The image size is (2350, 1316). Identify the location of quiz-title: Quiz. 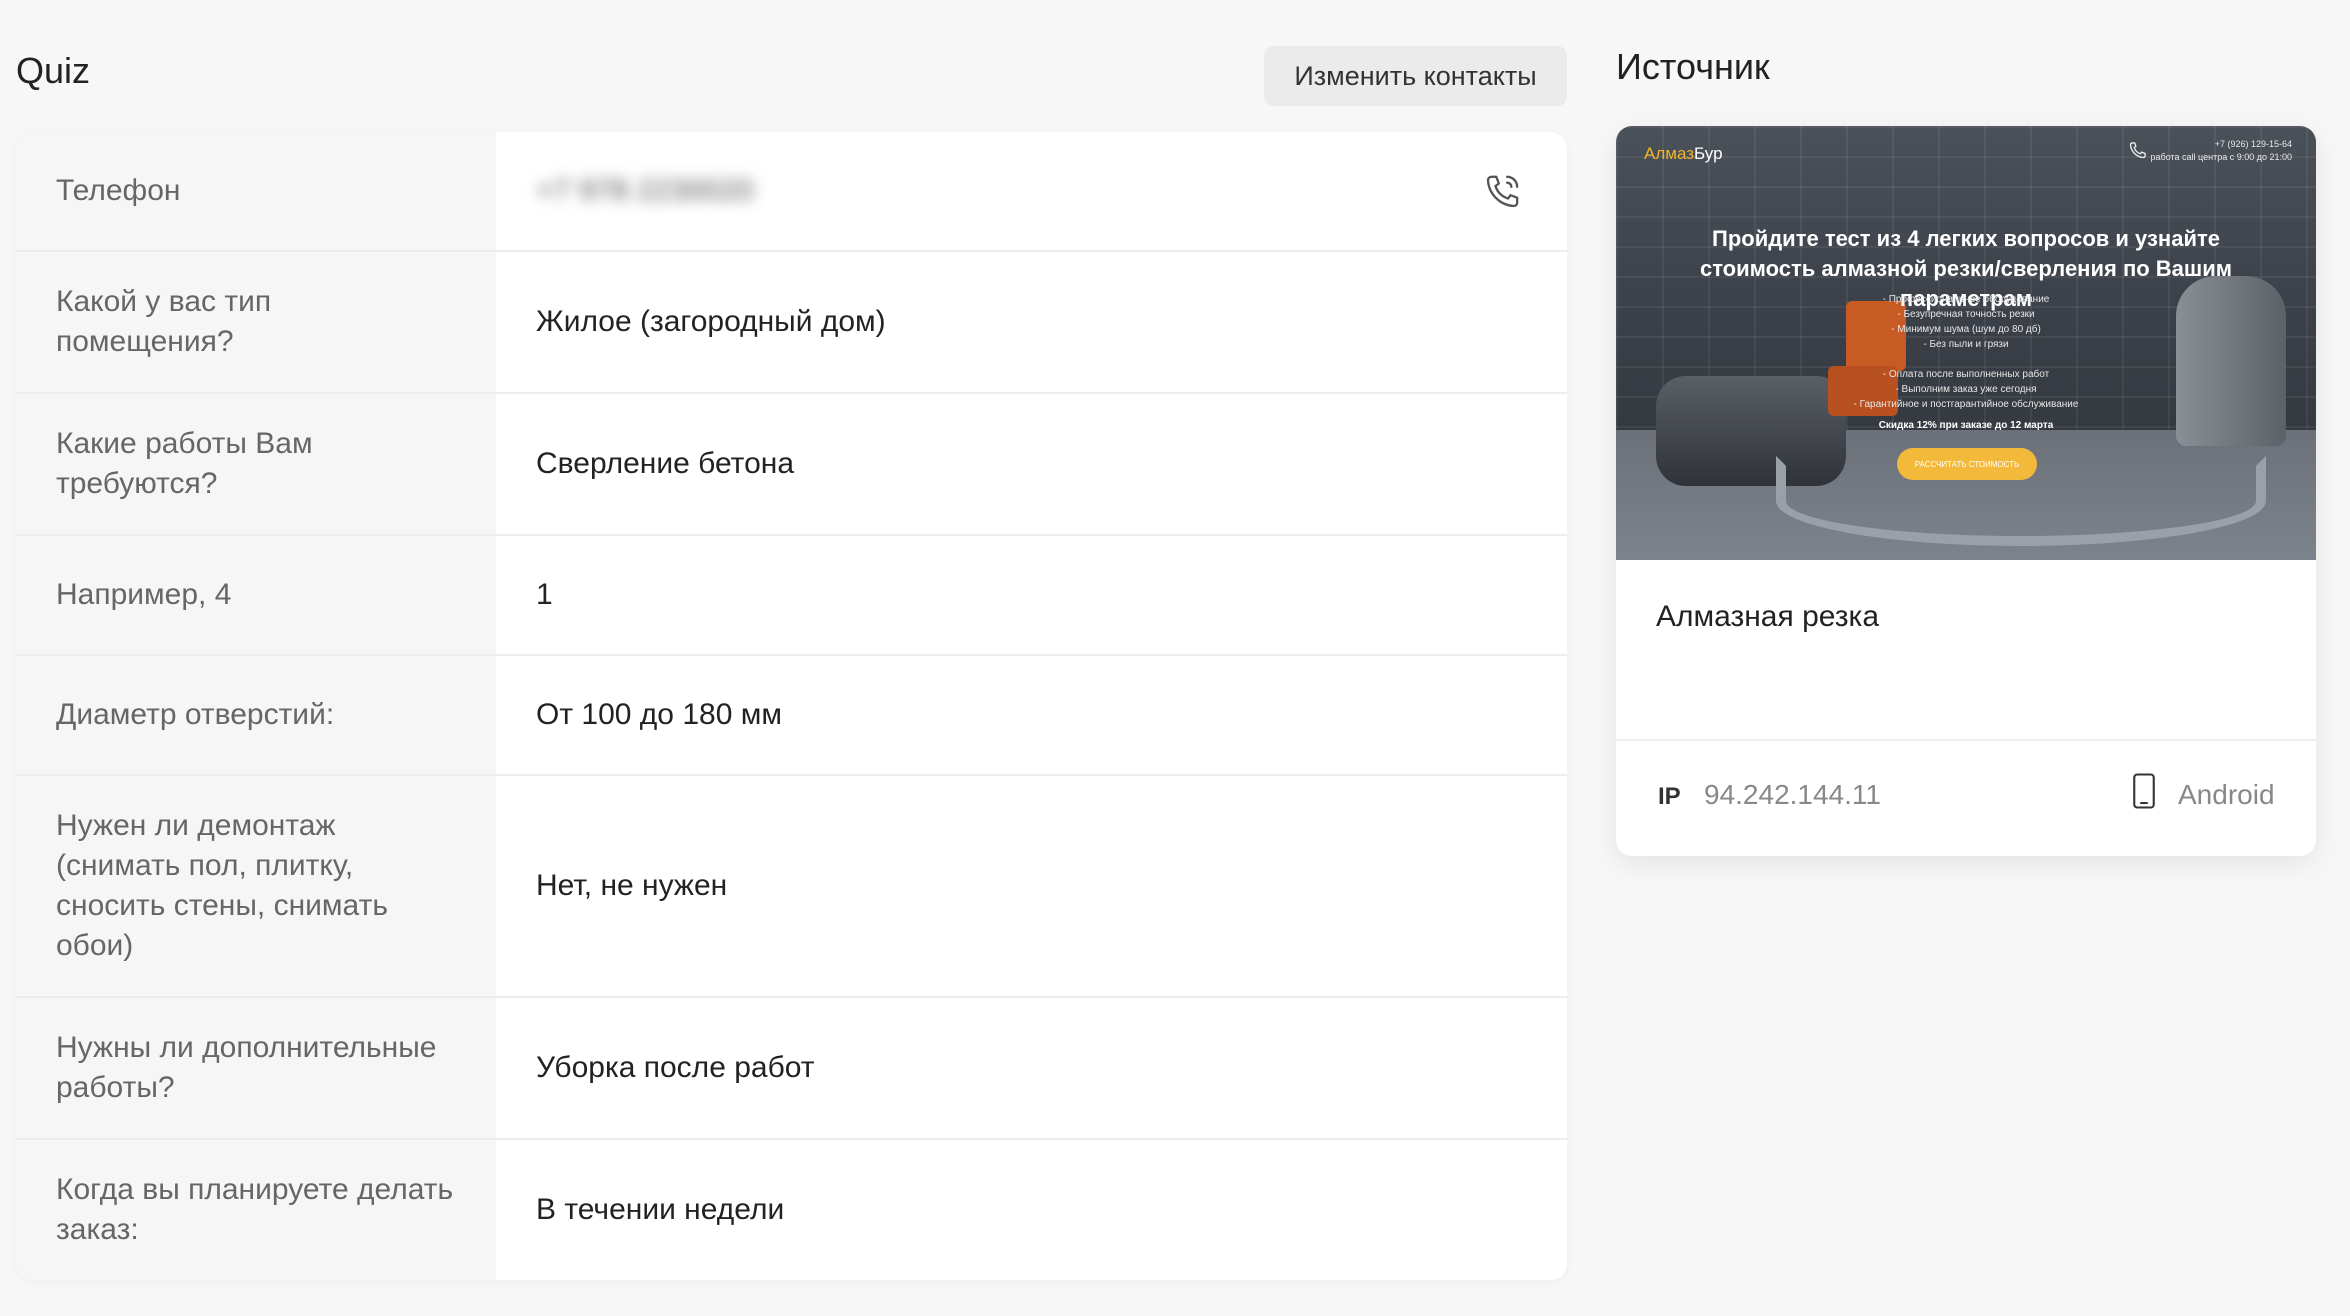
(53, 70).